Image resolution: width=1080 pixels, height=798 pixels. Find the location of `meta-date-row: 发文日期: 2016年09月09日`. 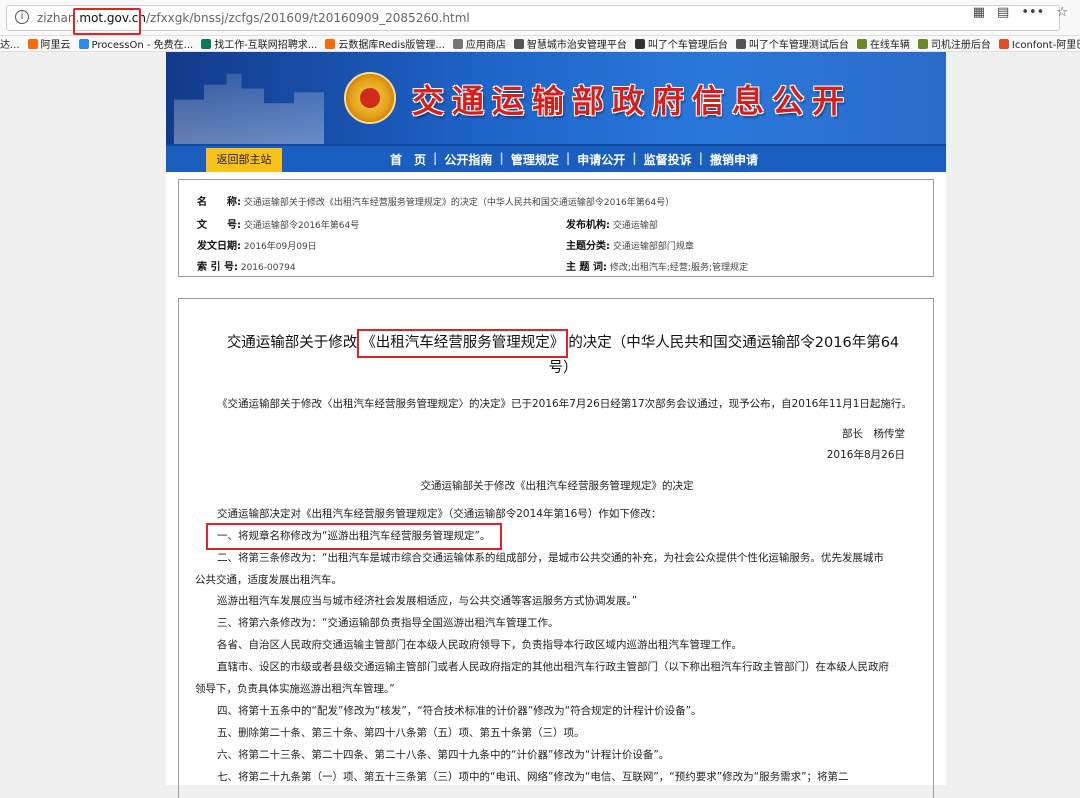

meta-date-row: 发文日期: 2016年09月09日 is located at coordinates (257, 244).